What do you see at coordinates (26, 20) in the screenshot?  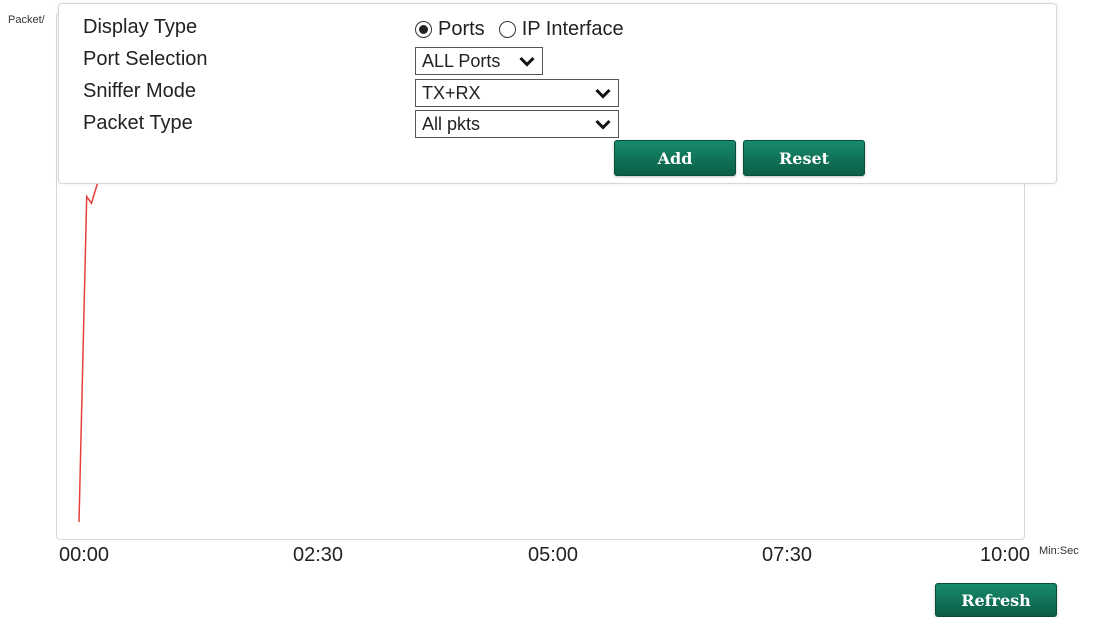 I see `y-axis-unit-label: Packet/` at bounding box center [26, 20].